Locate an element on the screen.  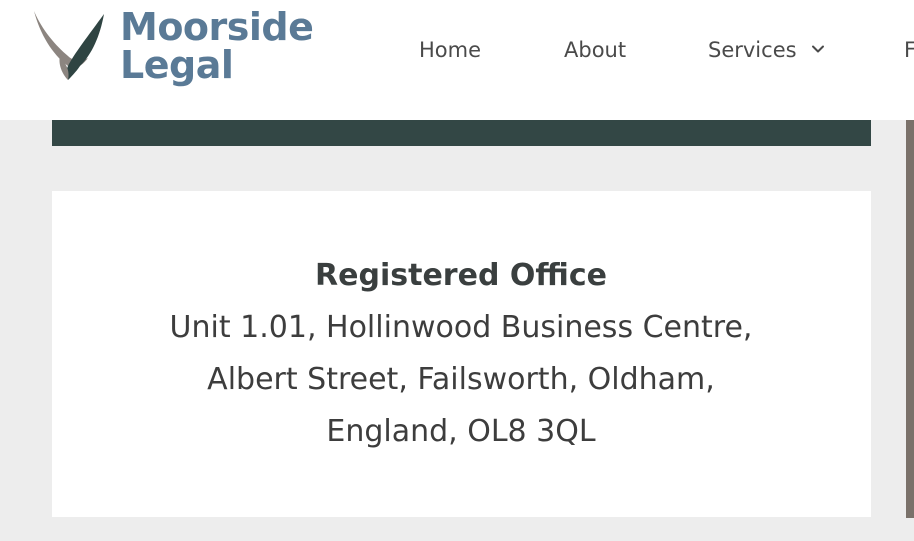
main-nav: Home About Services F is located at coordinates (457, 51).